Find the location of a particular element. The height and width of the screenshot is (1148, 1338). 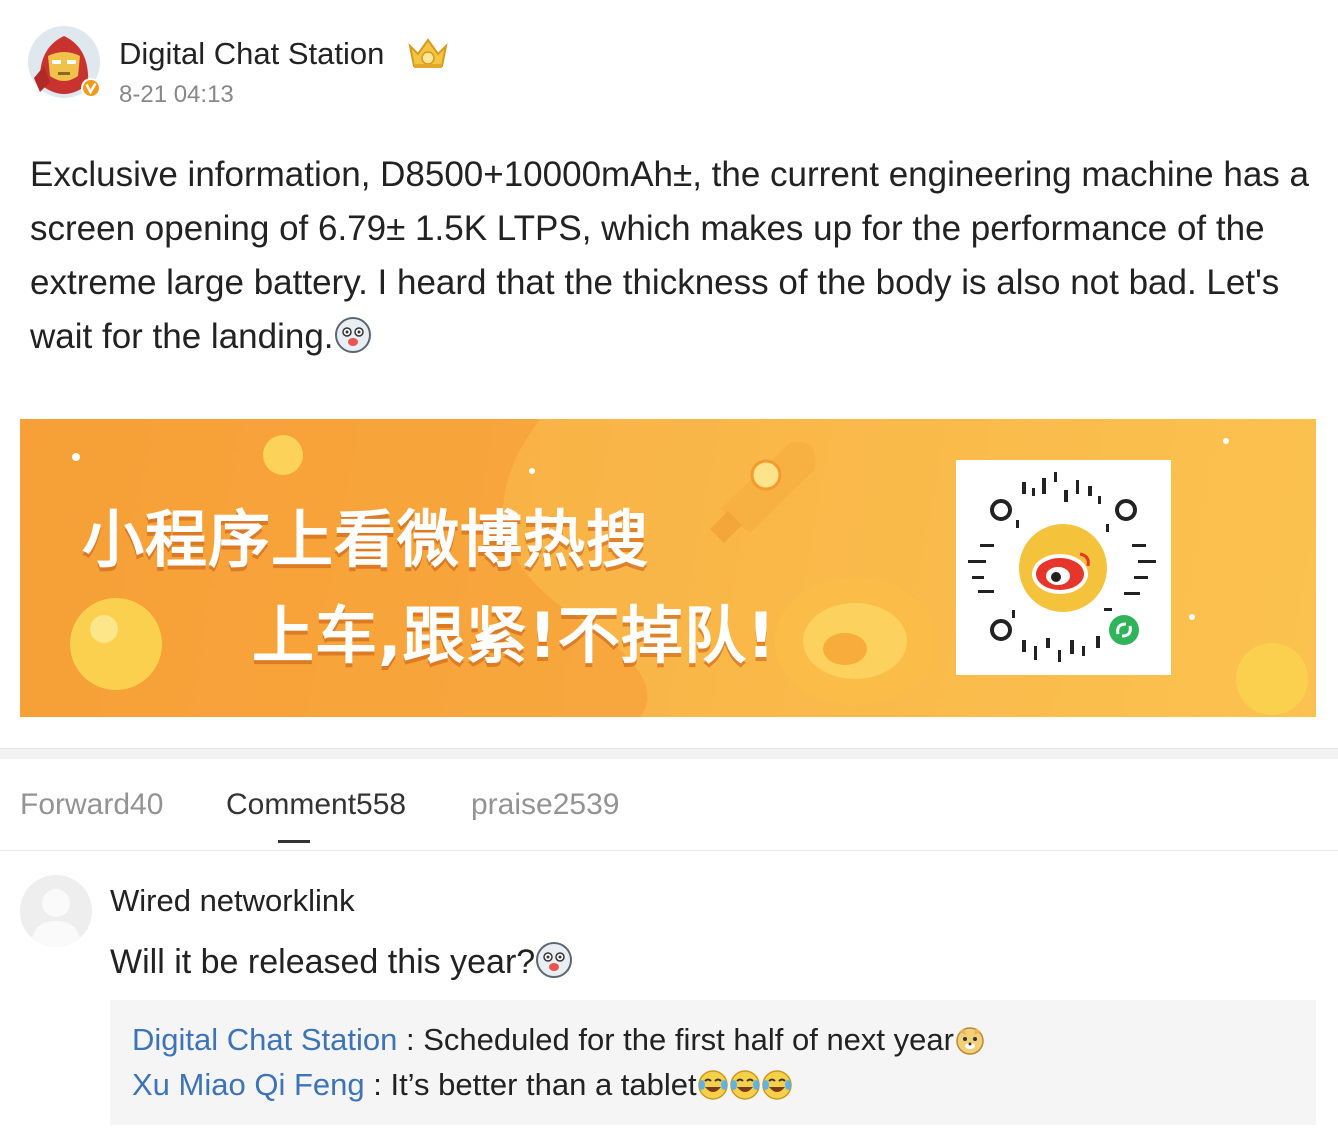

comment-text: Will it be released this year? is located at coordinates (341, 964).